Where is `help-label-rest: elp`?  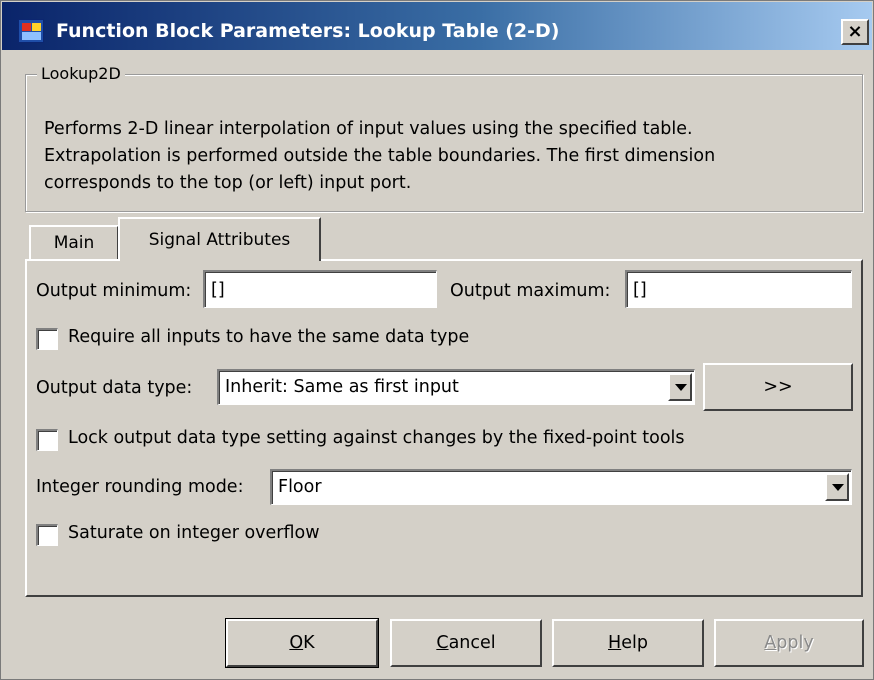
help-label-rest: elp is located at coordinates (634, 643).